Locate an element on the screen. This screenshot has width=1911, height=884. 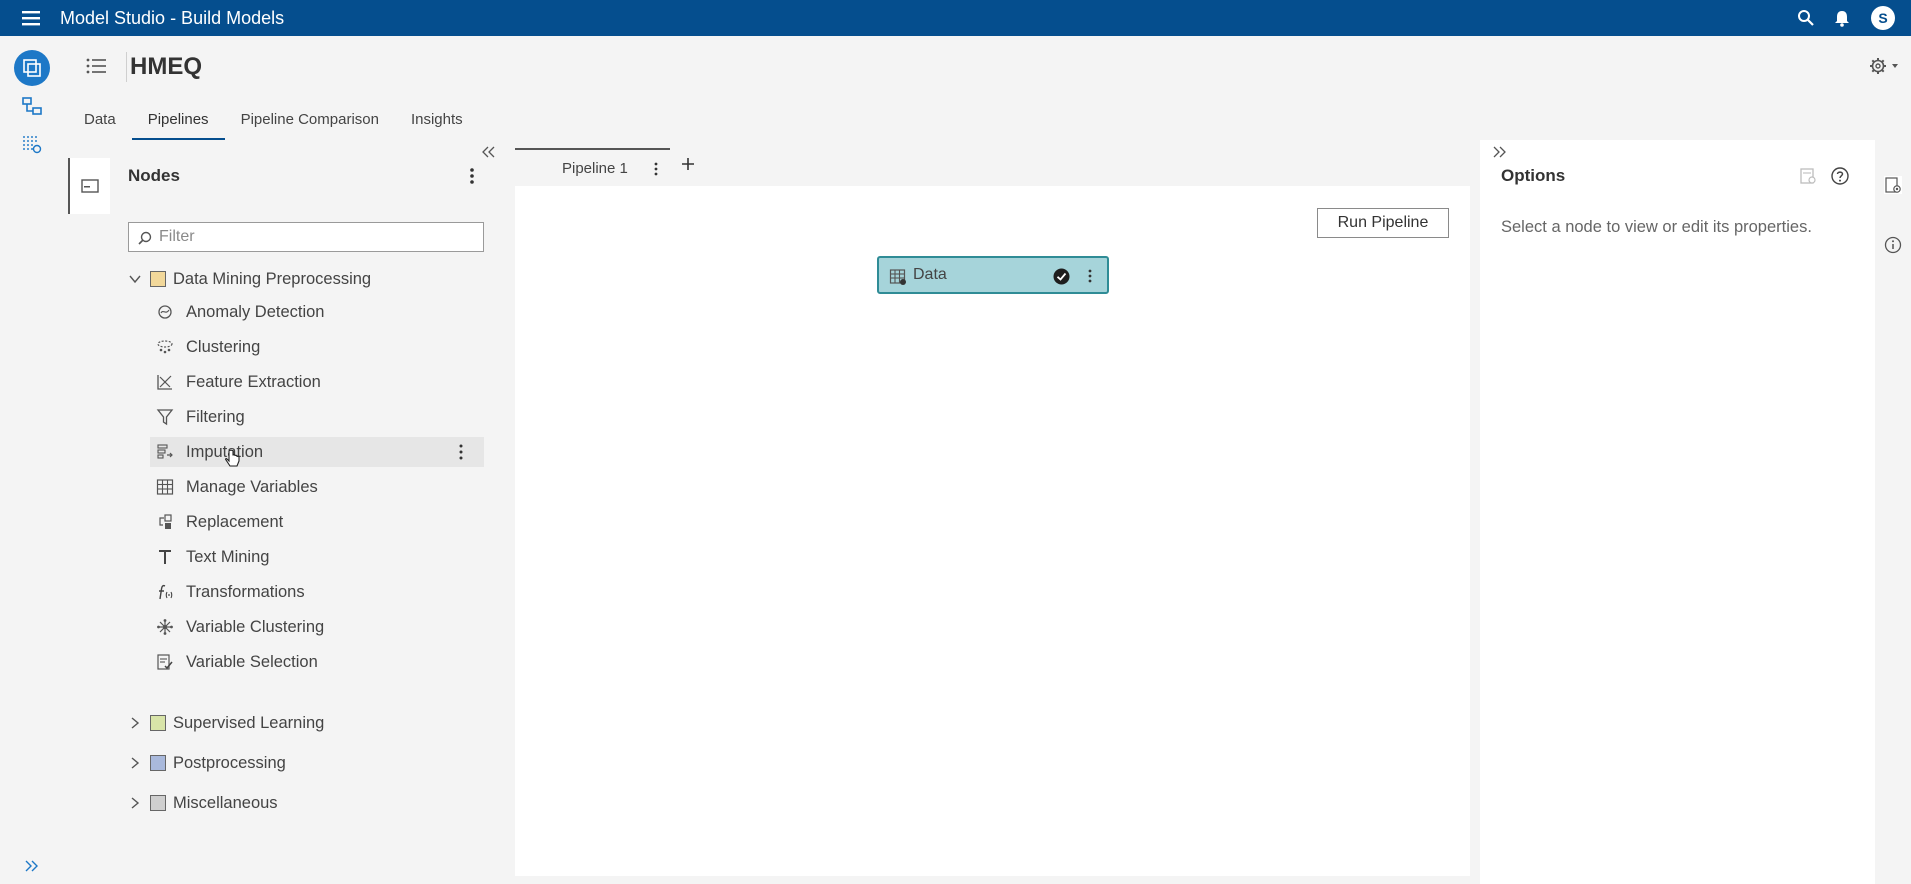
notifications-bell-icon is located at coordinates (1842, 18).